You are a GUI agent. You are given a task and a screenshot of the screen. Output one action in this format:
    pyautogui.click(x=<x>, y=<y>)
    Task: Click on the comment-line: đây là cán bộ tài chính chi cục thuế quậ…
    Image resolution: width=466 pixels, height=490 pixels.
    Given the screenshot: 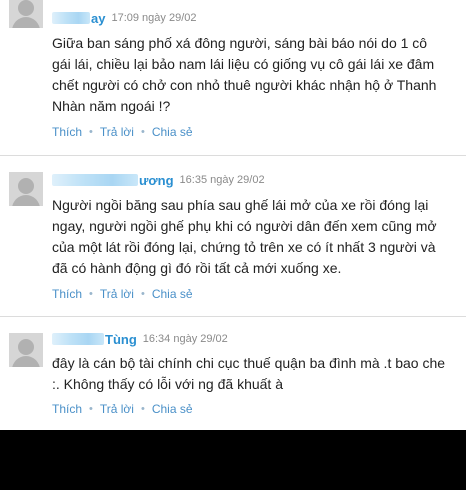 What is the action you would take?
    pyautogui.click(x=249, y=363)
    